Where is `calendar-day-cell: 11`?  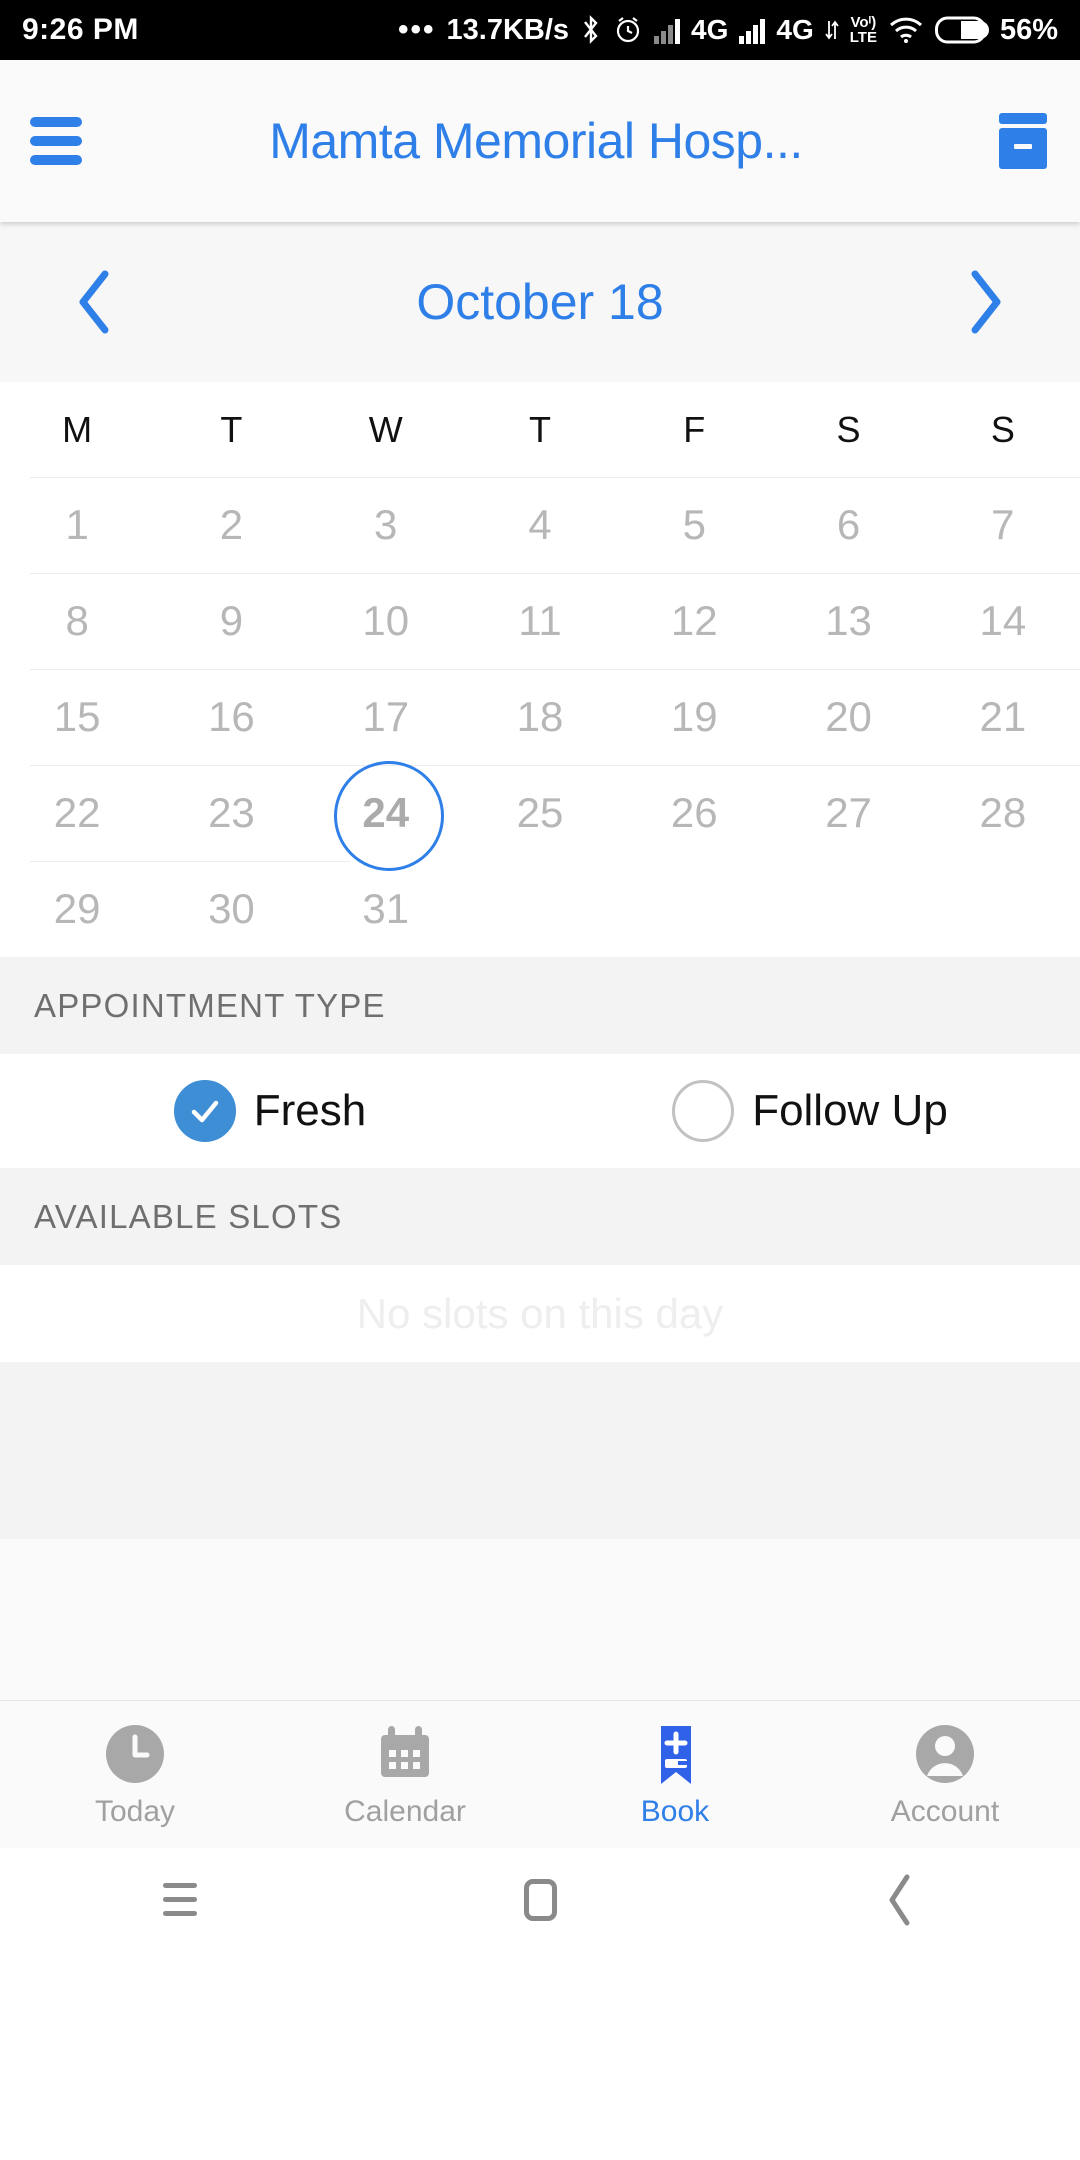
calendar-day-cell: 11 is located at coordinates (540, 621).